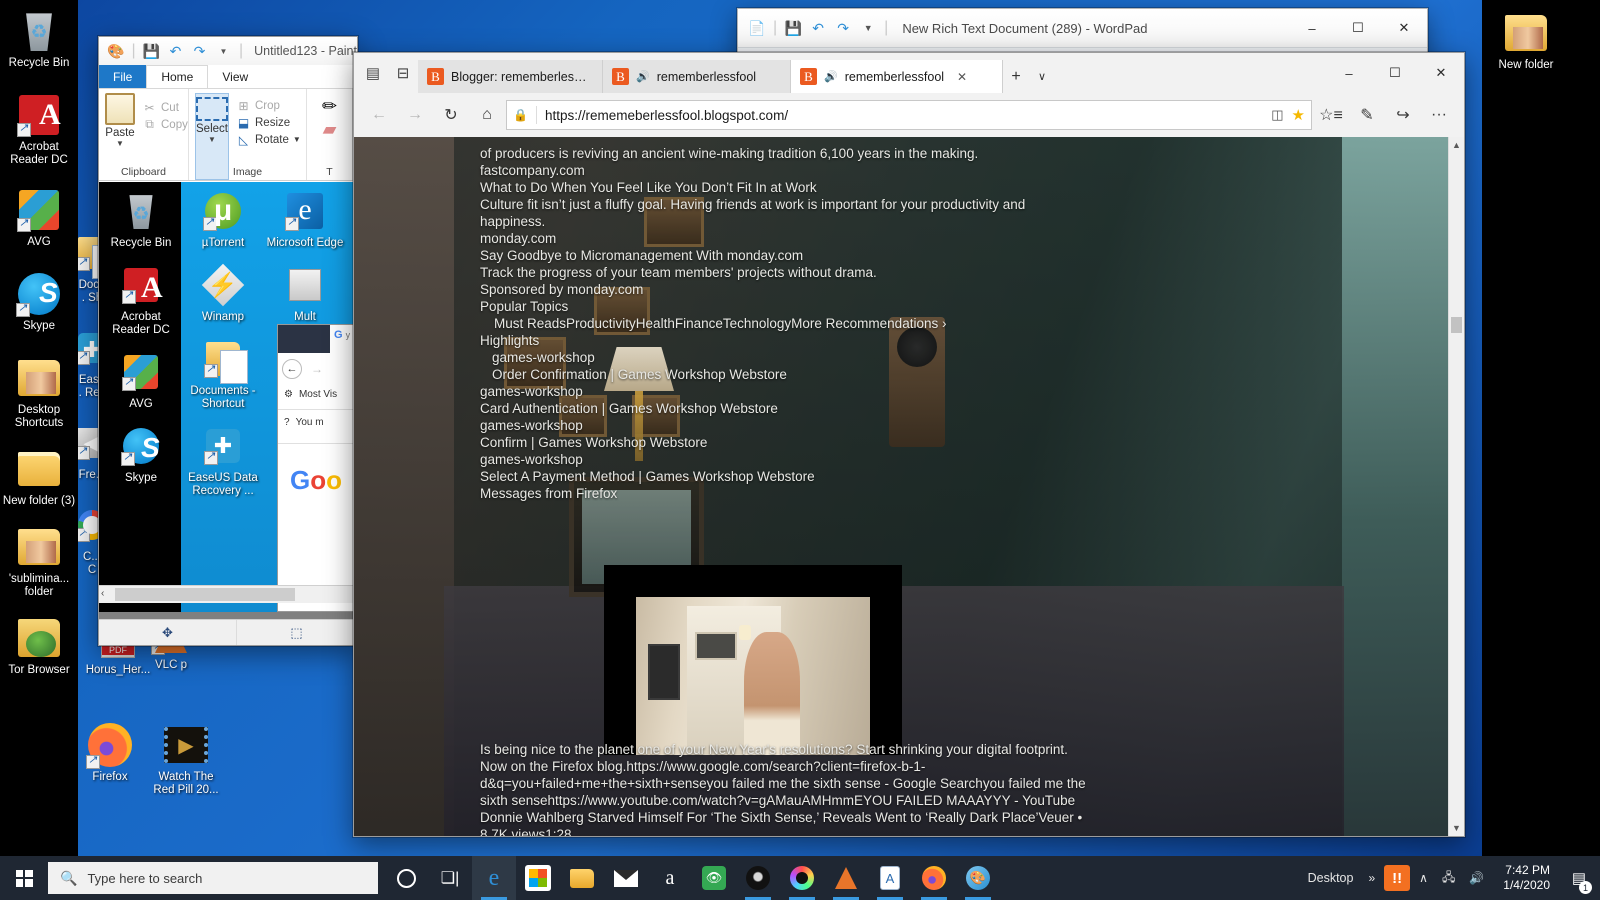 Image resolution: width=1600 pixels, height=900 pixels. I want to click on copy-button: ⧉ Copy, so click(165, 124).